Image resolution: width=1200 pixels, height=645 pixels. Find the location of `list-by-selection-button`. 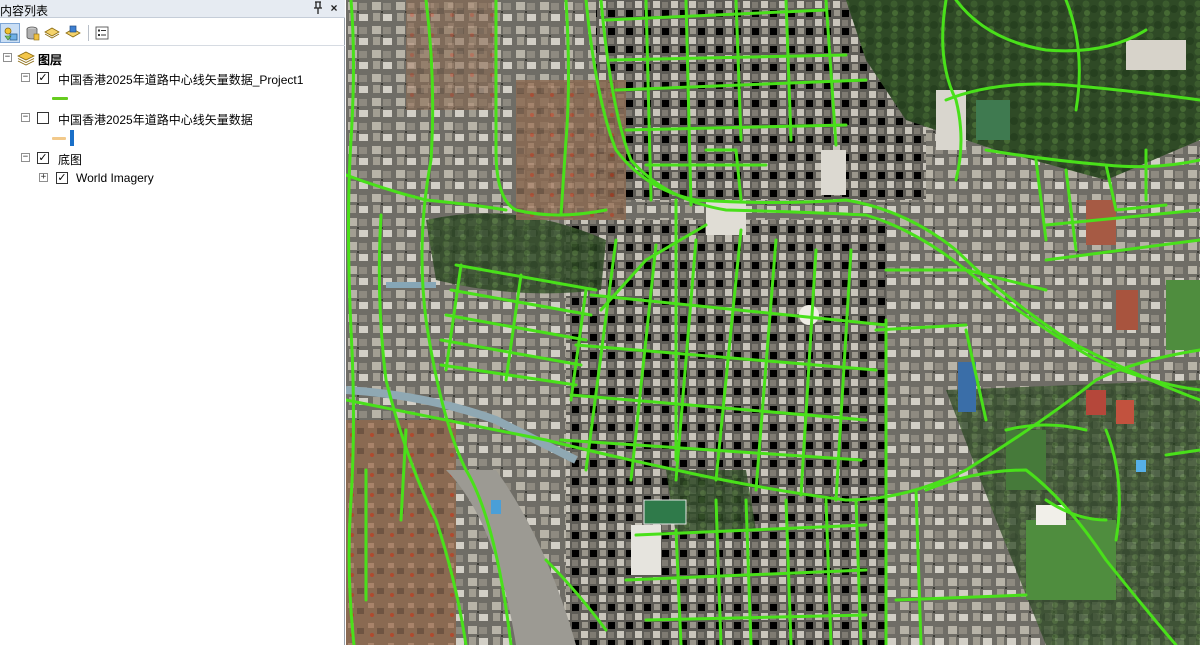

list-by-selection-button is located at coordinates (73, 33).